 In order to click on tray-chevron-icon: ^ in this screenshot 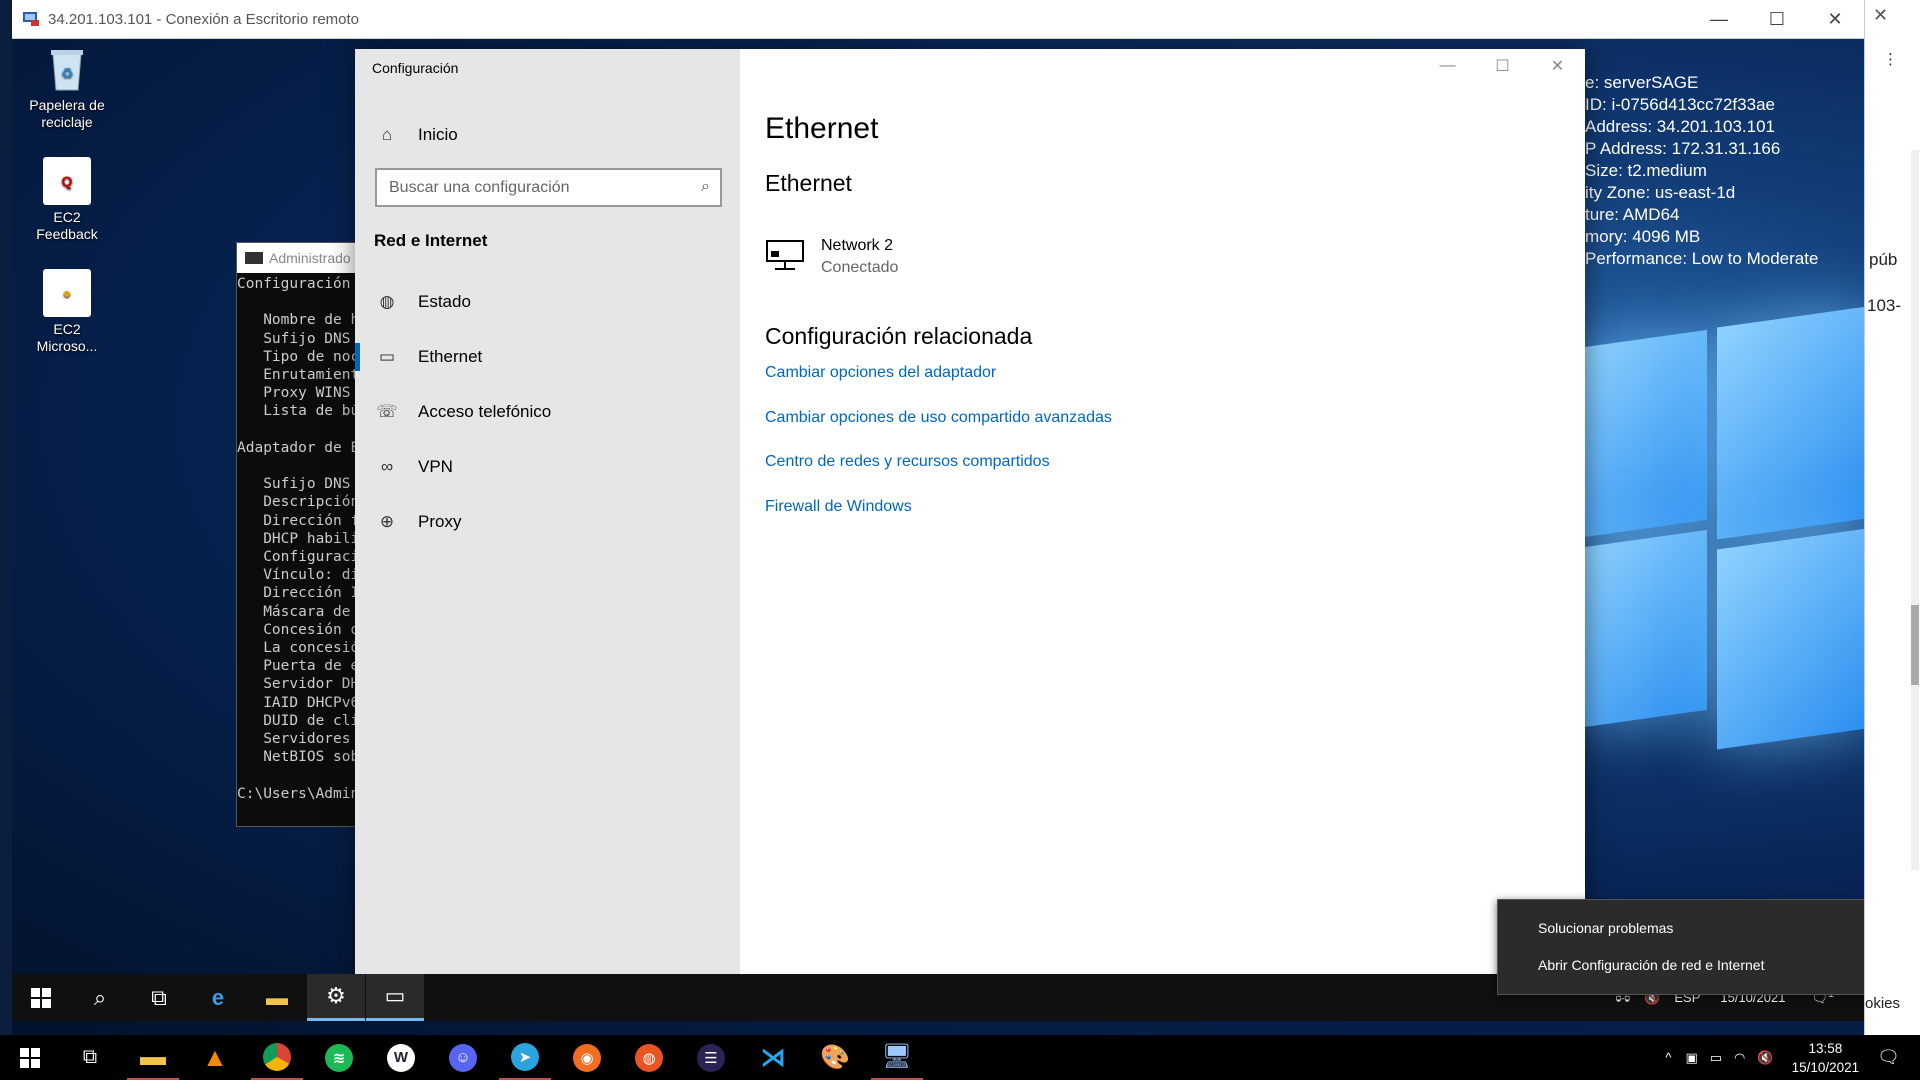, I will do `click(1668, 1057)`.